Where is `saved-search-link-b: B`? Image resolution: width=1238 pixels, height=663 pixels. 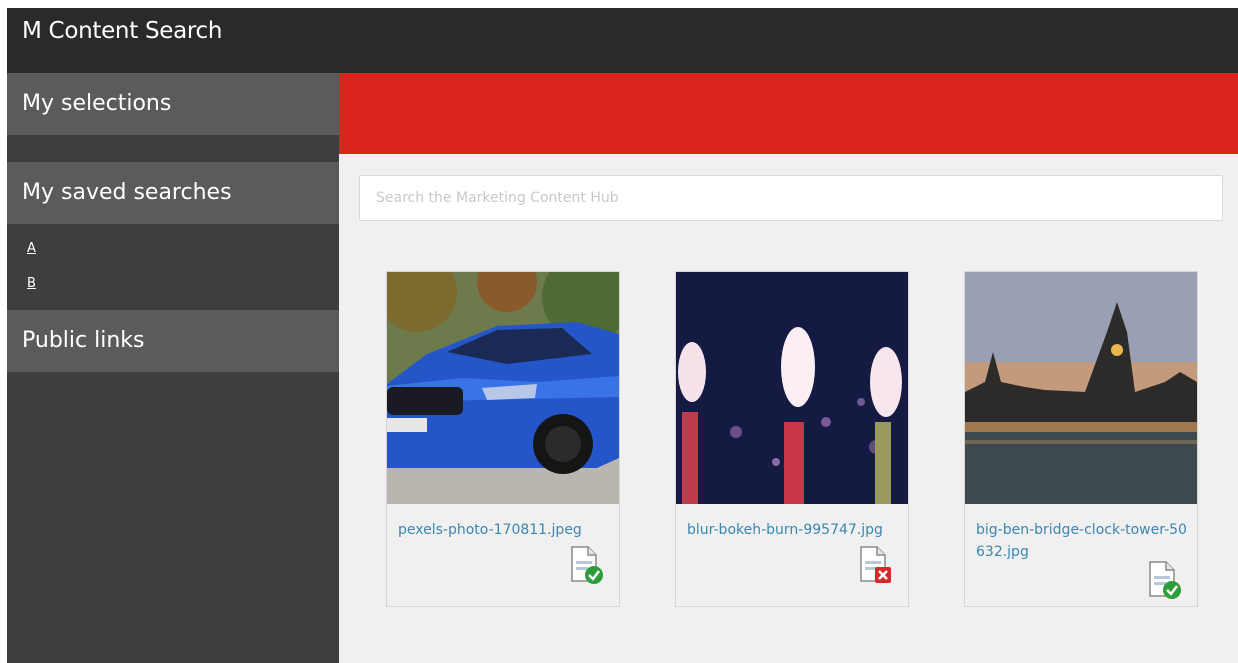 saved-search-link-b: B is located at coordinates (31, 283).